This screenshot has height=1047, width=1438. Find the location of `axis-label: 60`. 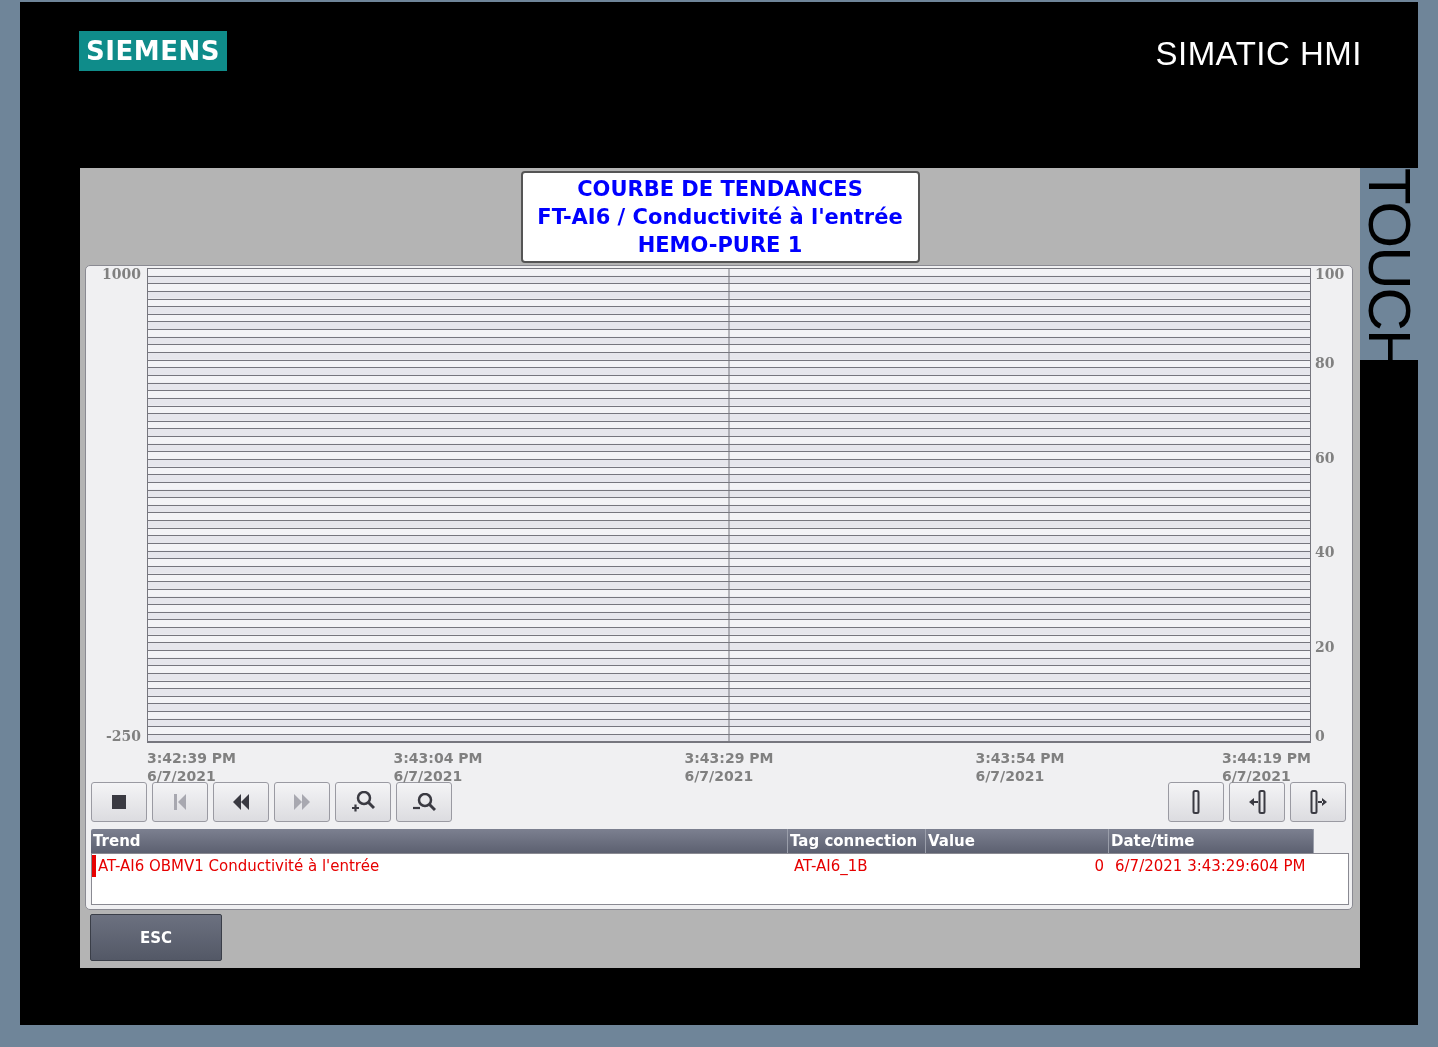

axis-label: 60 is located at coordinates (1325, 457).